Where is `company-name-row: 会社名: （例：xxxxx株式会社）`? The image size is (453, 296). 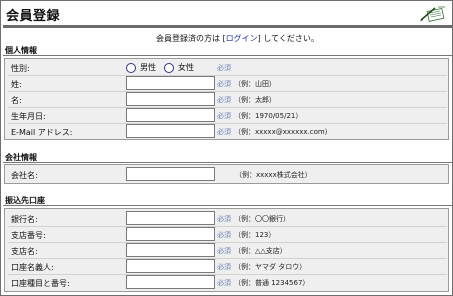
company-name-row: 会社名: （例：xxxxx株式会社） is located at coordinates (226, 174).